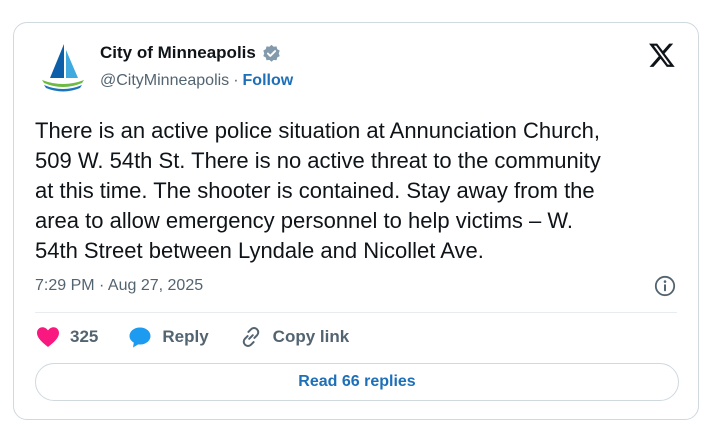  I want to click on author-name-row: City of Minneapolis, so click(190, 53).